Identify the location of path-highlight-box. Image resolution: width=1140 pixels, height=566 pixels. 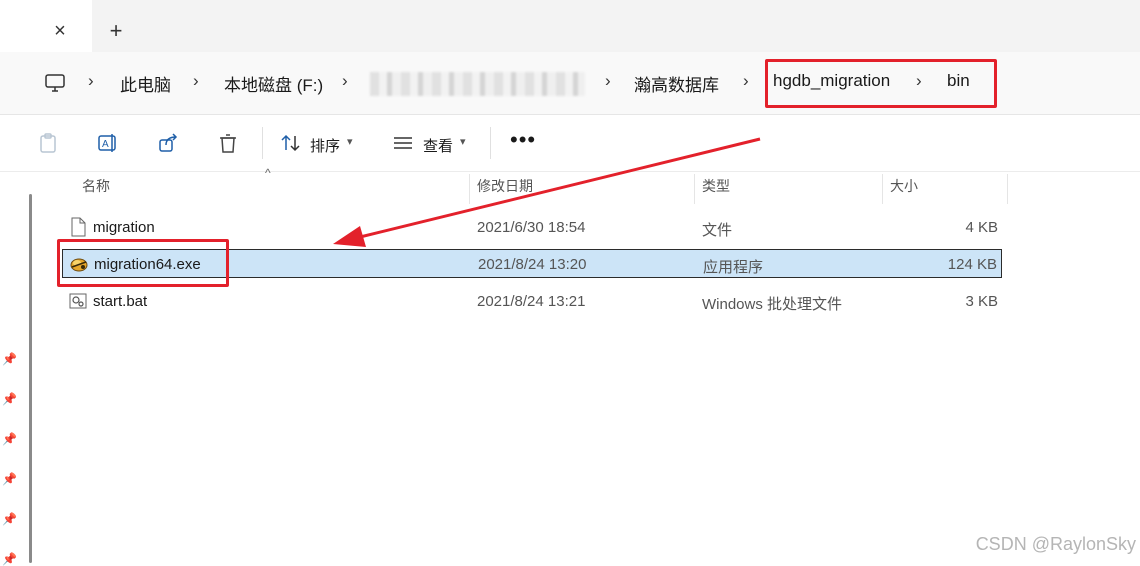
(881, 83).